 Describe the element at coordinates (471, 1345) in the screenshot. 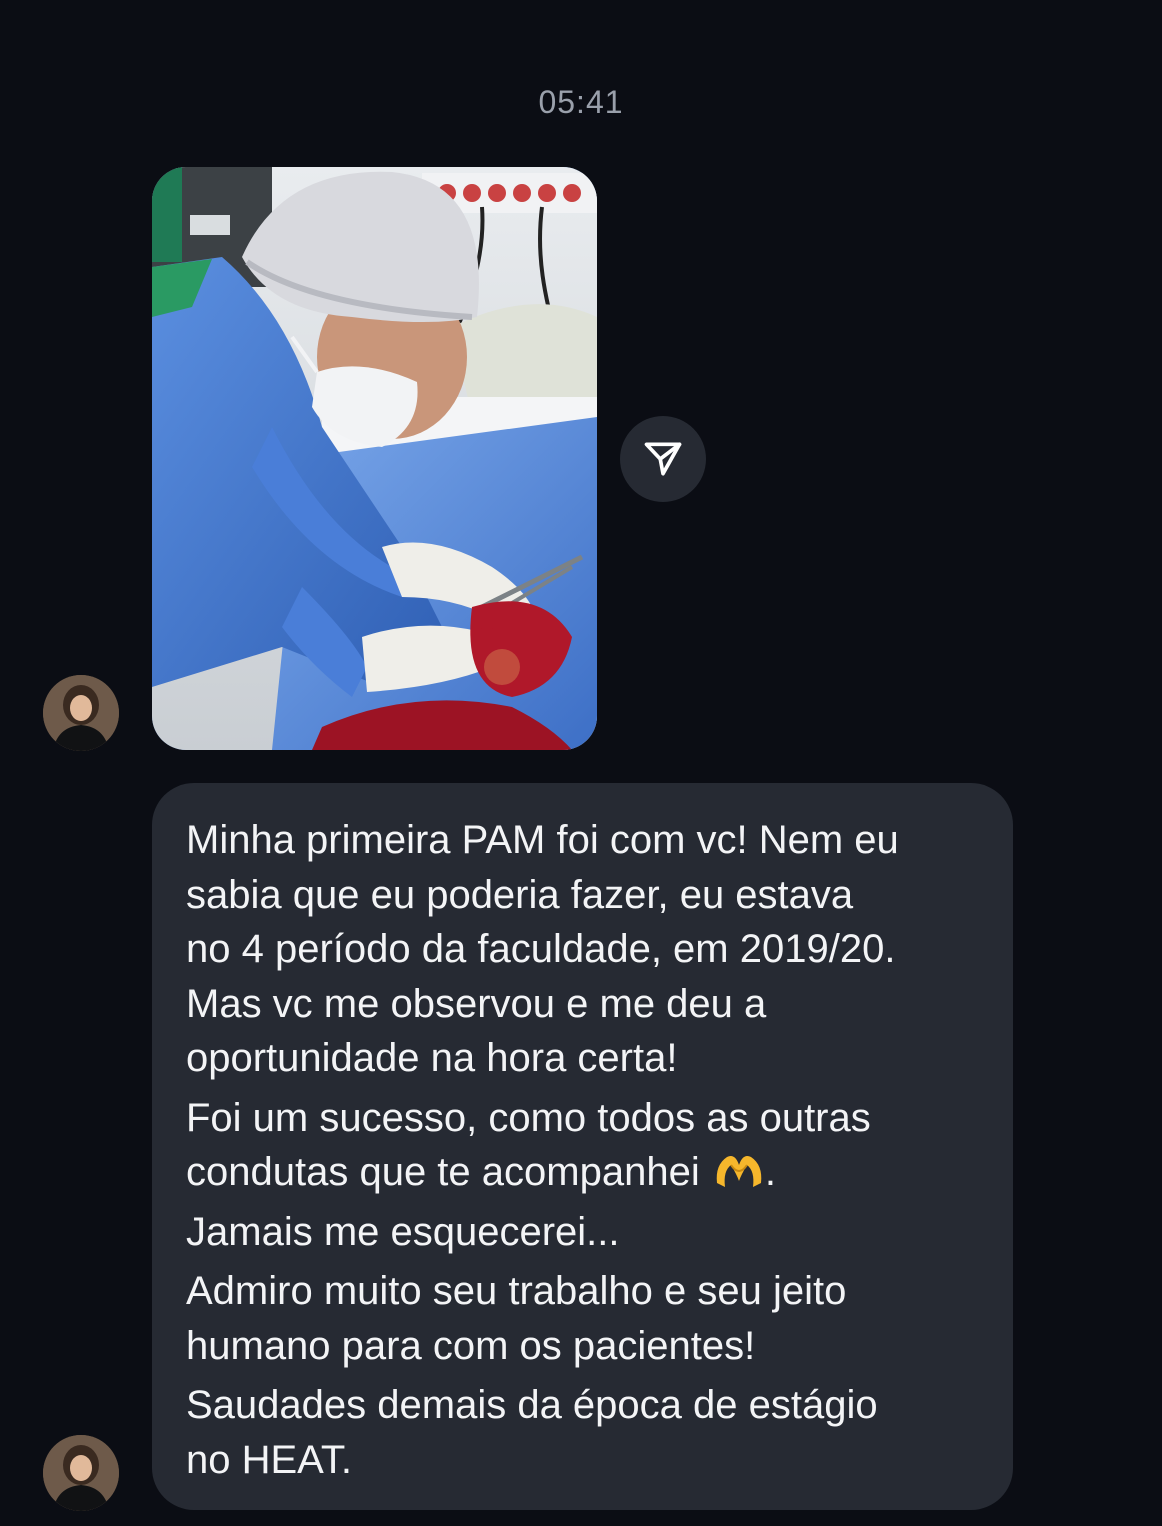

I see `message-line: humano para com os pacientes!` at that location.